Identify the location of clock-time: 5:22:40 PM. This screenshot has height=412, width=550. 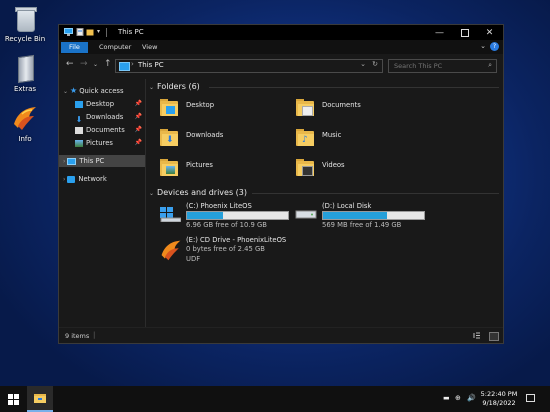
(499, 394).